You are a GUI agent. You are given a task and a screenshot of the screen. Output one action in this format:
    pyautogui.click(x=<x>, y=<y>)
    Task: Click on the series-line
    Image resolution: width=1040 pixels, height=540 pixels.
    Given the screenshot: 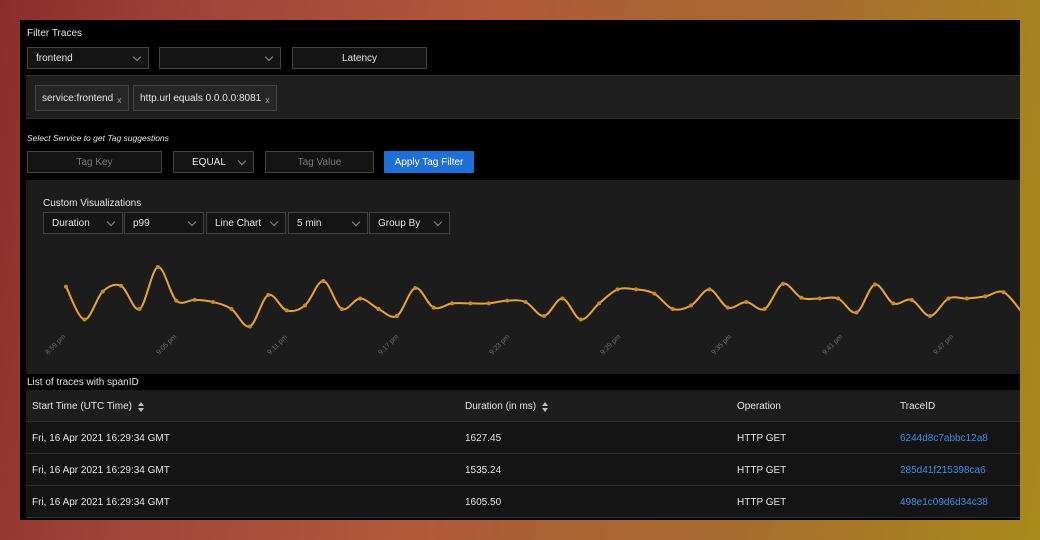 What is the action you would take?
    pyautogui.click(x=542, y=297)
    